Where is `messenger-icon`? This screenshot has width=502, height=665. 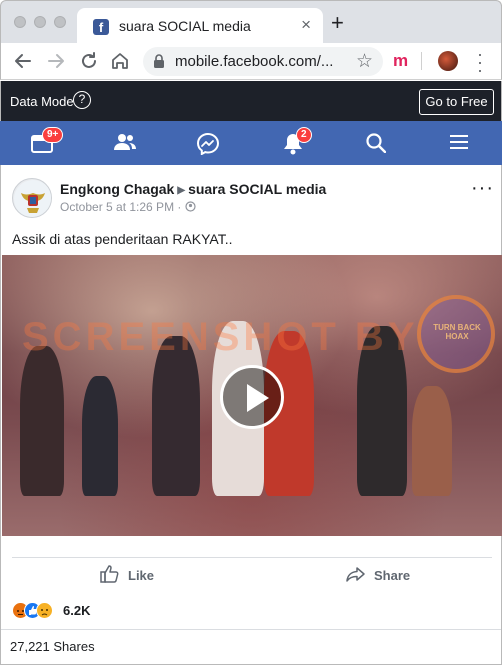
messenger-icon is located at coordinates (208, 144).